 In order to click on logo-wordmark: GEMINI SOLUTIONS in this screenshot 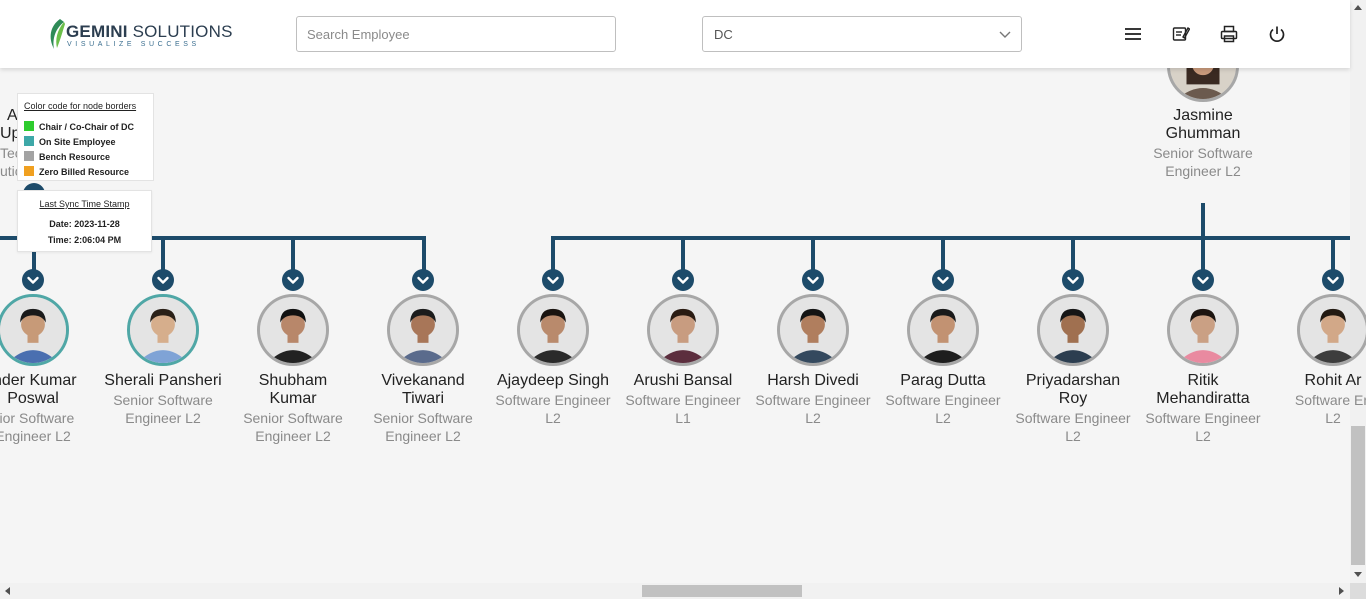, I will do `click(149, 31)`.